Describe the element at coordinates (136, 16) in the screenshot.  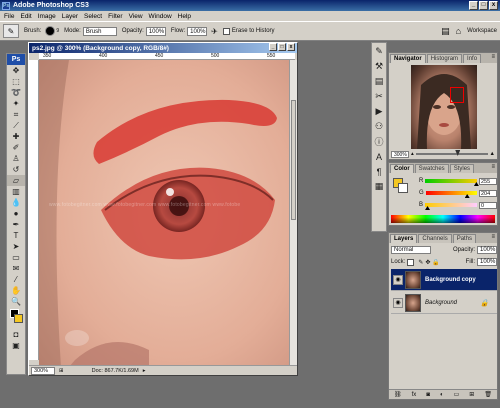
I see `menu-view: View` at that location.